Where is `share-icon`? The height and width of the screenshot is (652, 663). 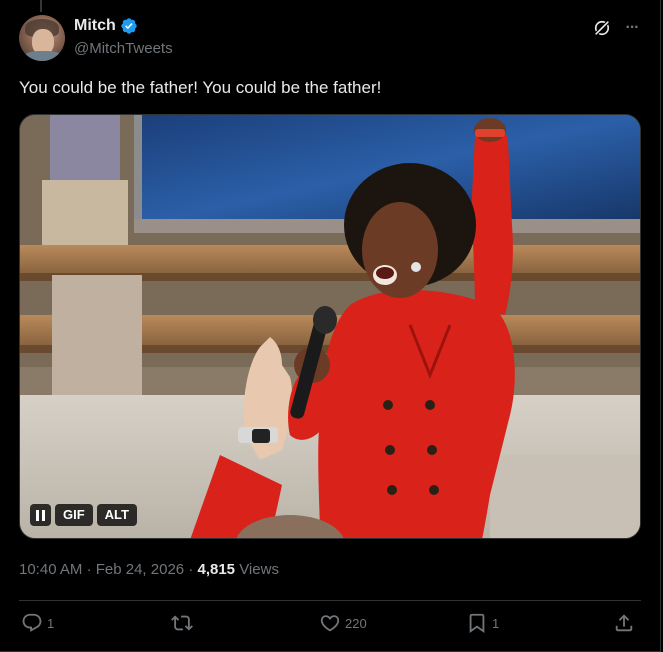 share-icon is located at coordinates (624, 623).